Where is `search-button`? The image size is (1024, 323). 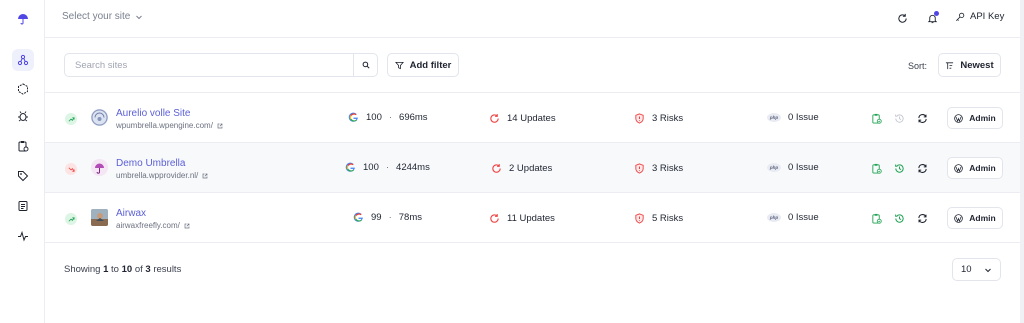 search-button is located at coordinates (365, 65).